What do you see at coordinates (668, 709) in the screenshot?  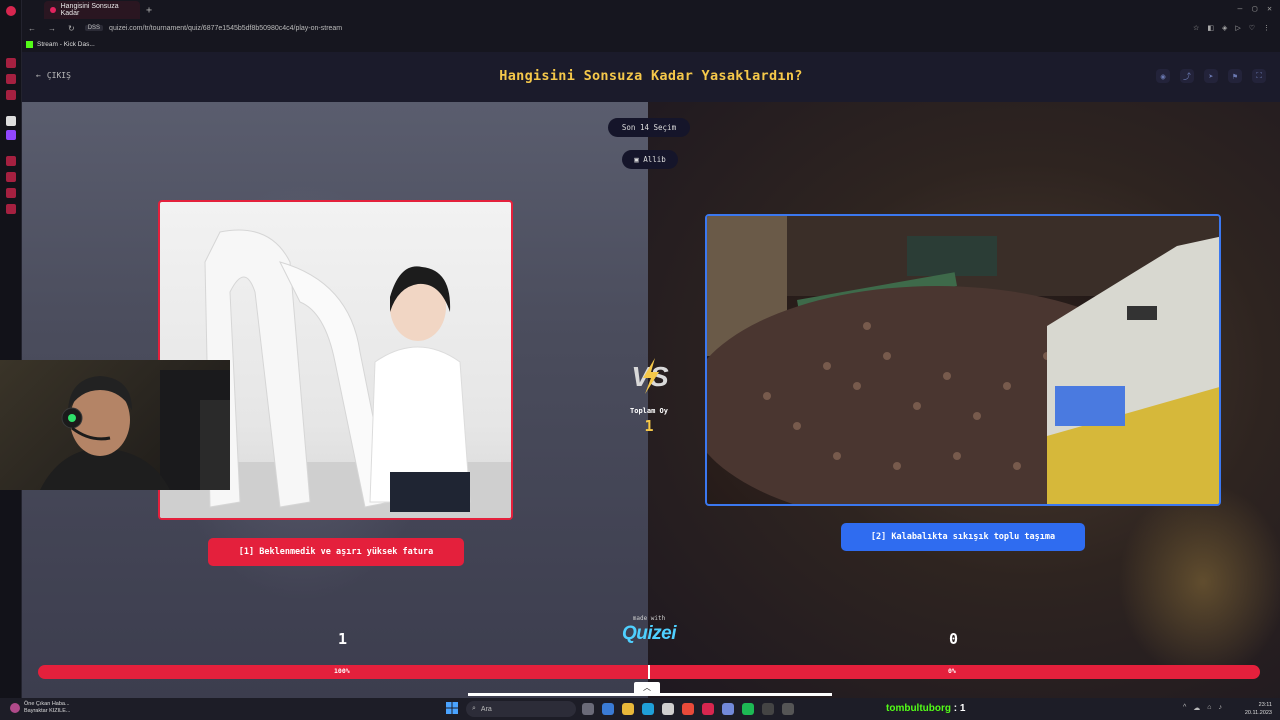 I see `store-icon` at bounding box center [668, 709].